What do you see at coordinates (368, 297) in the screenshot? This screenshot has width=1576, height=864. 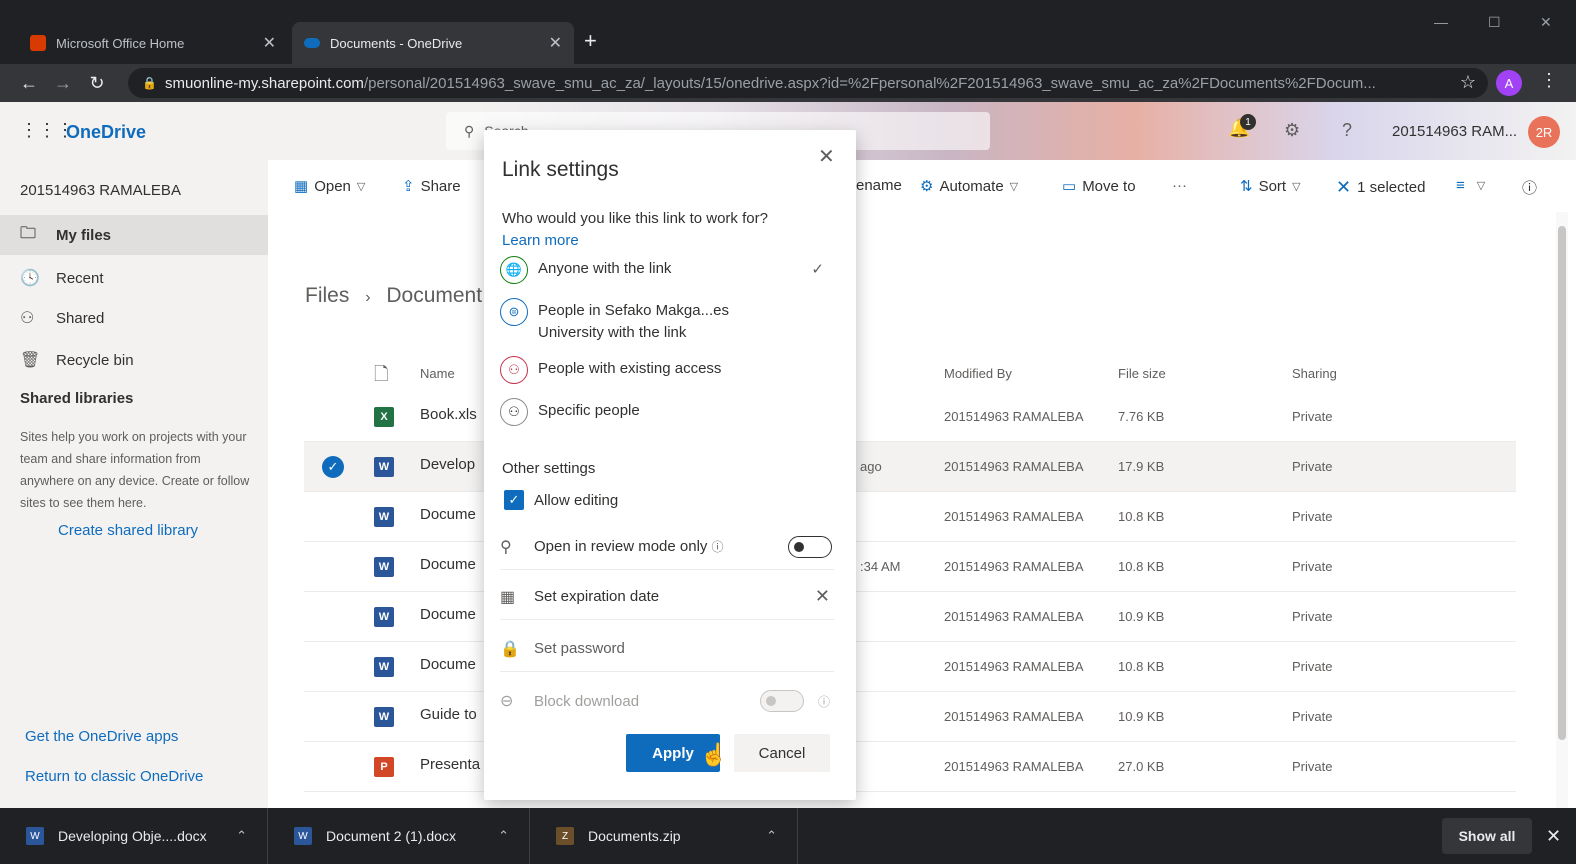 I see `chevron-right-icon: ›` at bounding box center [368, 297].